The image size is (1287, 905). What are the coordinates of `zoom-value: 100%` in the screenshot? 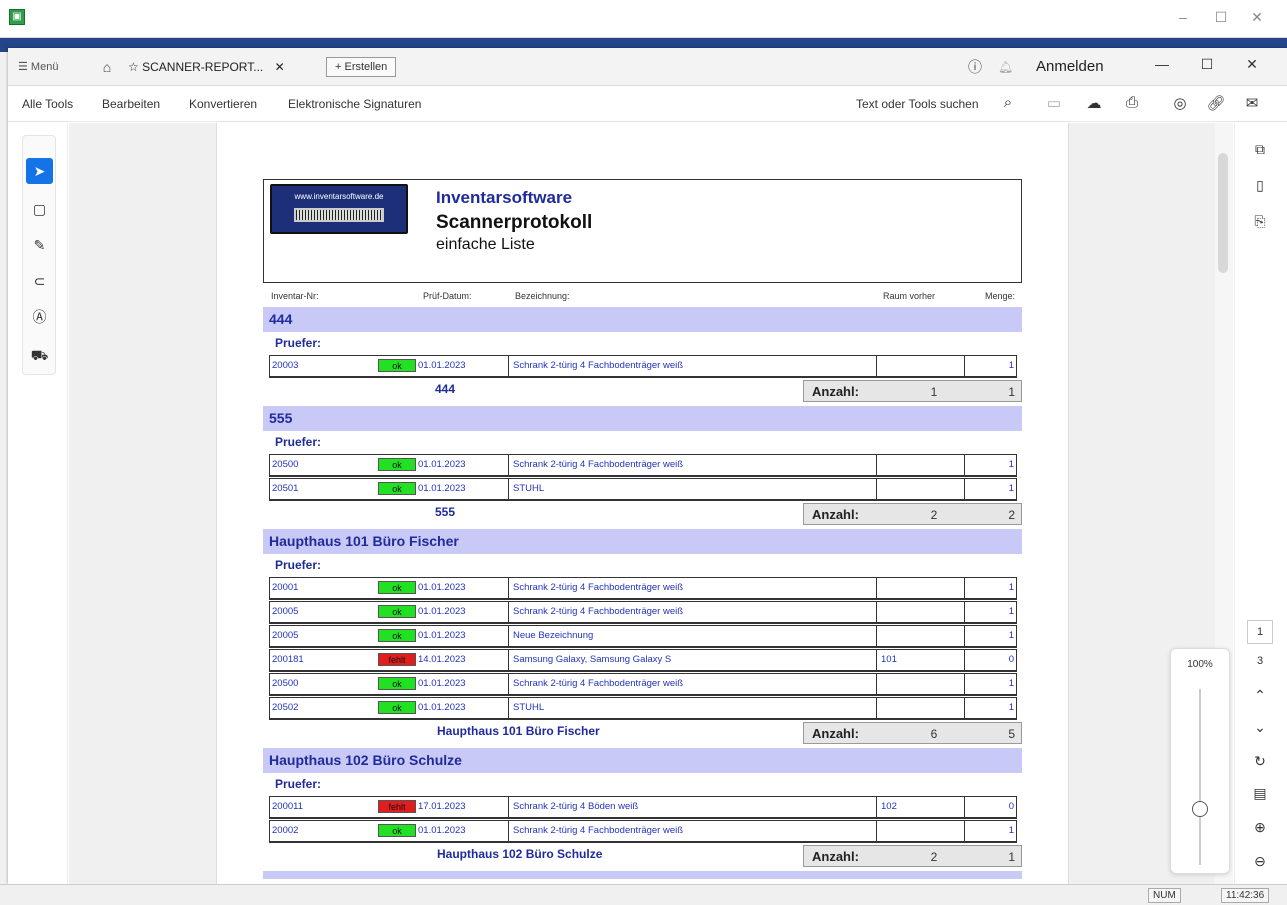 It's located at (1200, 664).